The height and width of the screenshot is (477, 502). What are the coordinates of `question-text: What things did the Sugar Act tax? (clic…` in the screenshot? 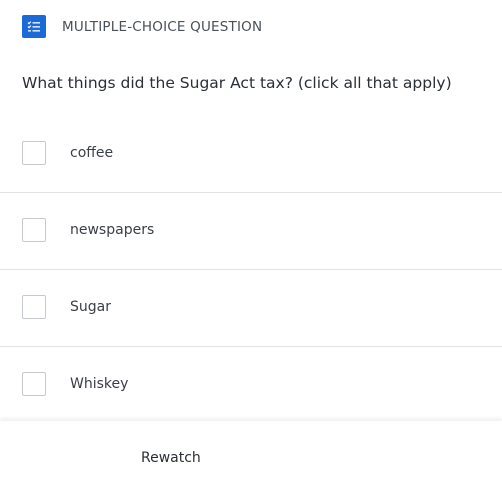 It's located at (237, 83).